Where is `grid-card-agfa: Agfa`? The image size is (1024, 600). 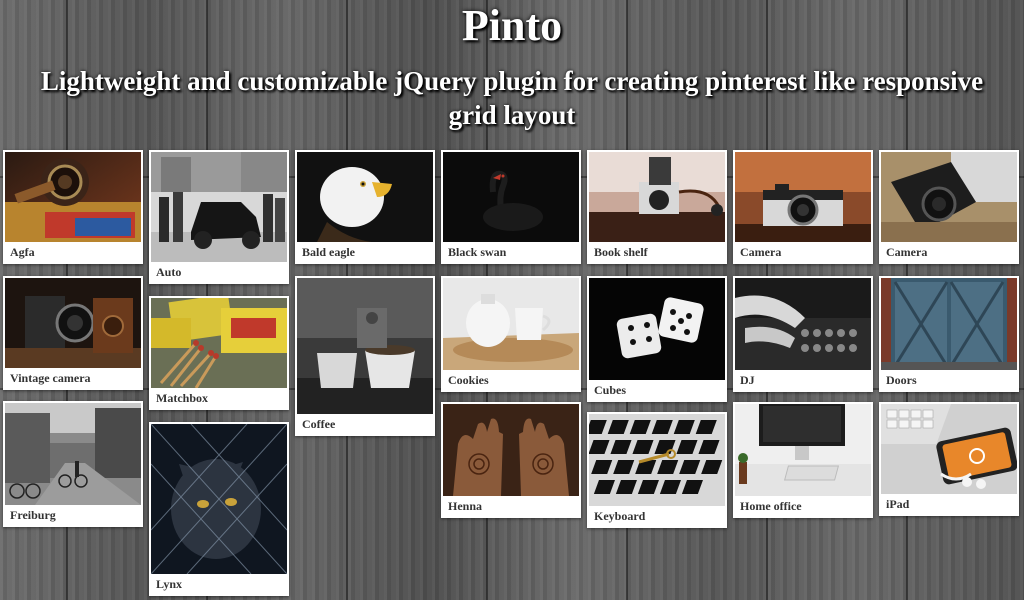 grid-card-agfa: Agfa is located at coordinates (73, 207).